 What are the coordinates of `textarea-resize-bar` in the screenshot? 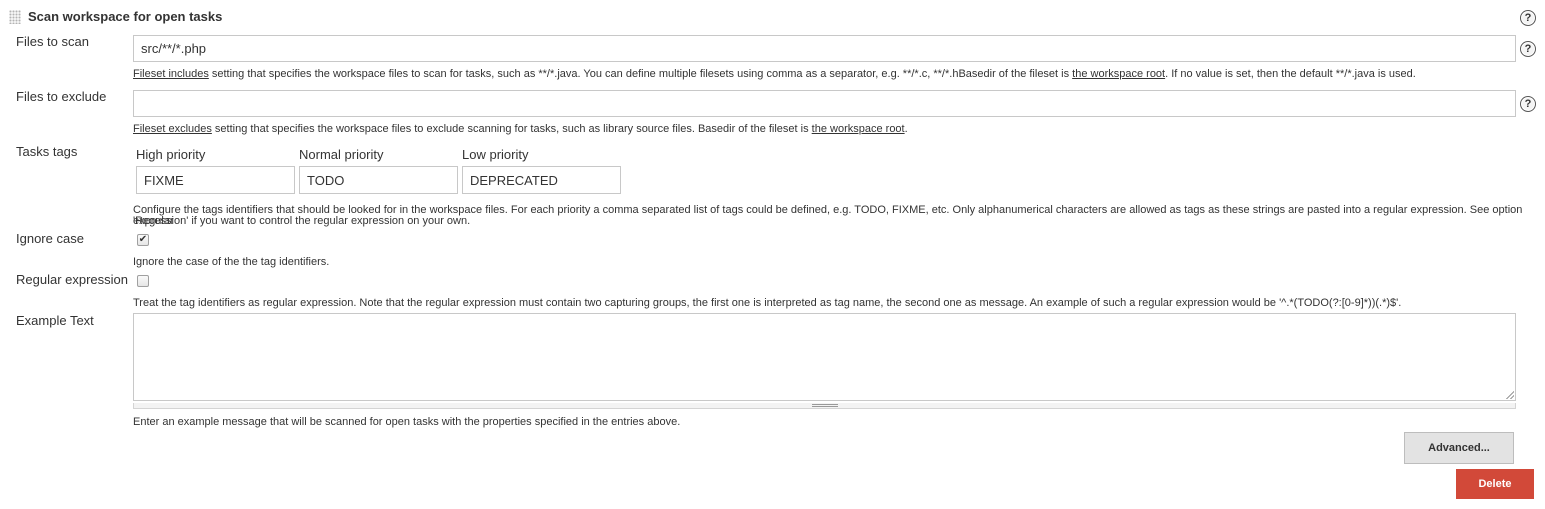 It's located at (824, 406).